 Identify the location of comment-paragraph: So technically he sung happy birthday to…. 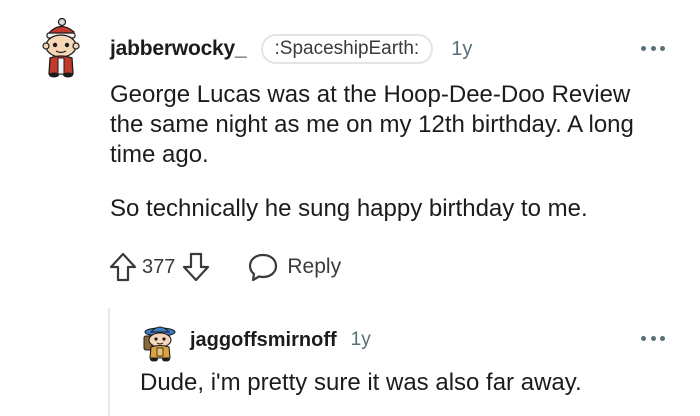
(349, 208).